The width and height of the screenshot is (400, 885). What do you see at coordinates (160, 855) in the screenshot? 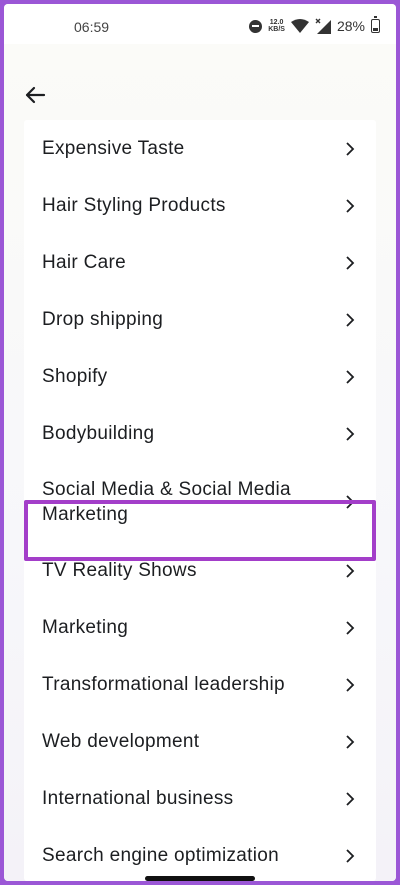
I see `list-item-label: Search engine optimization` at bounding box center [160, 855].